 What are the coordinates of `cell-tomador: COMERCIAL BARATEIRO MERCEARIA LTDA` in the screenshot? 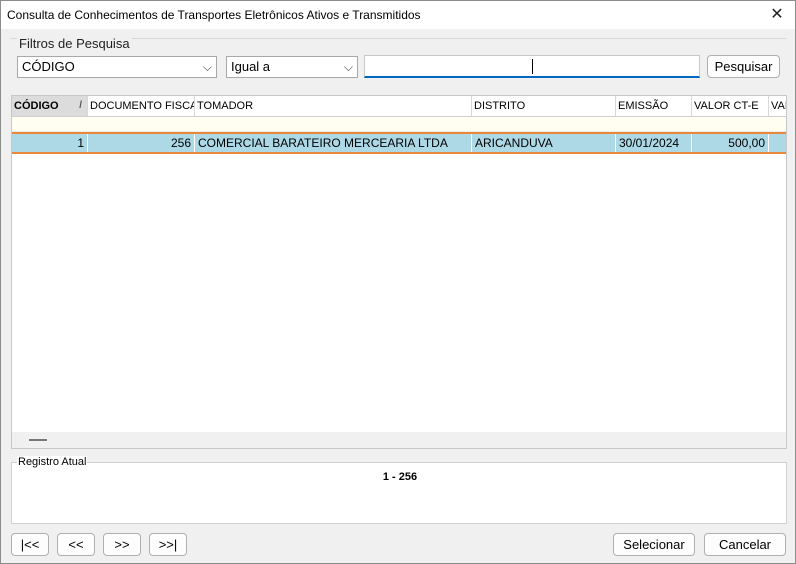 It's located at (333, 143).